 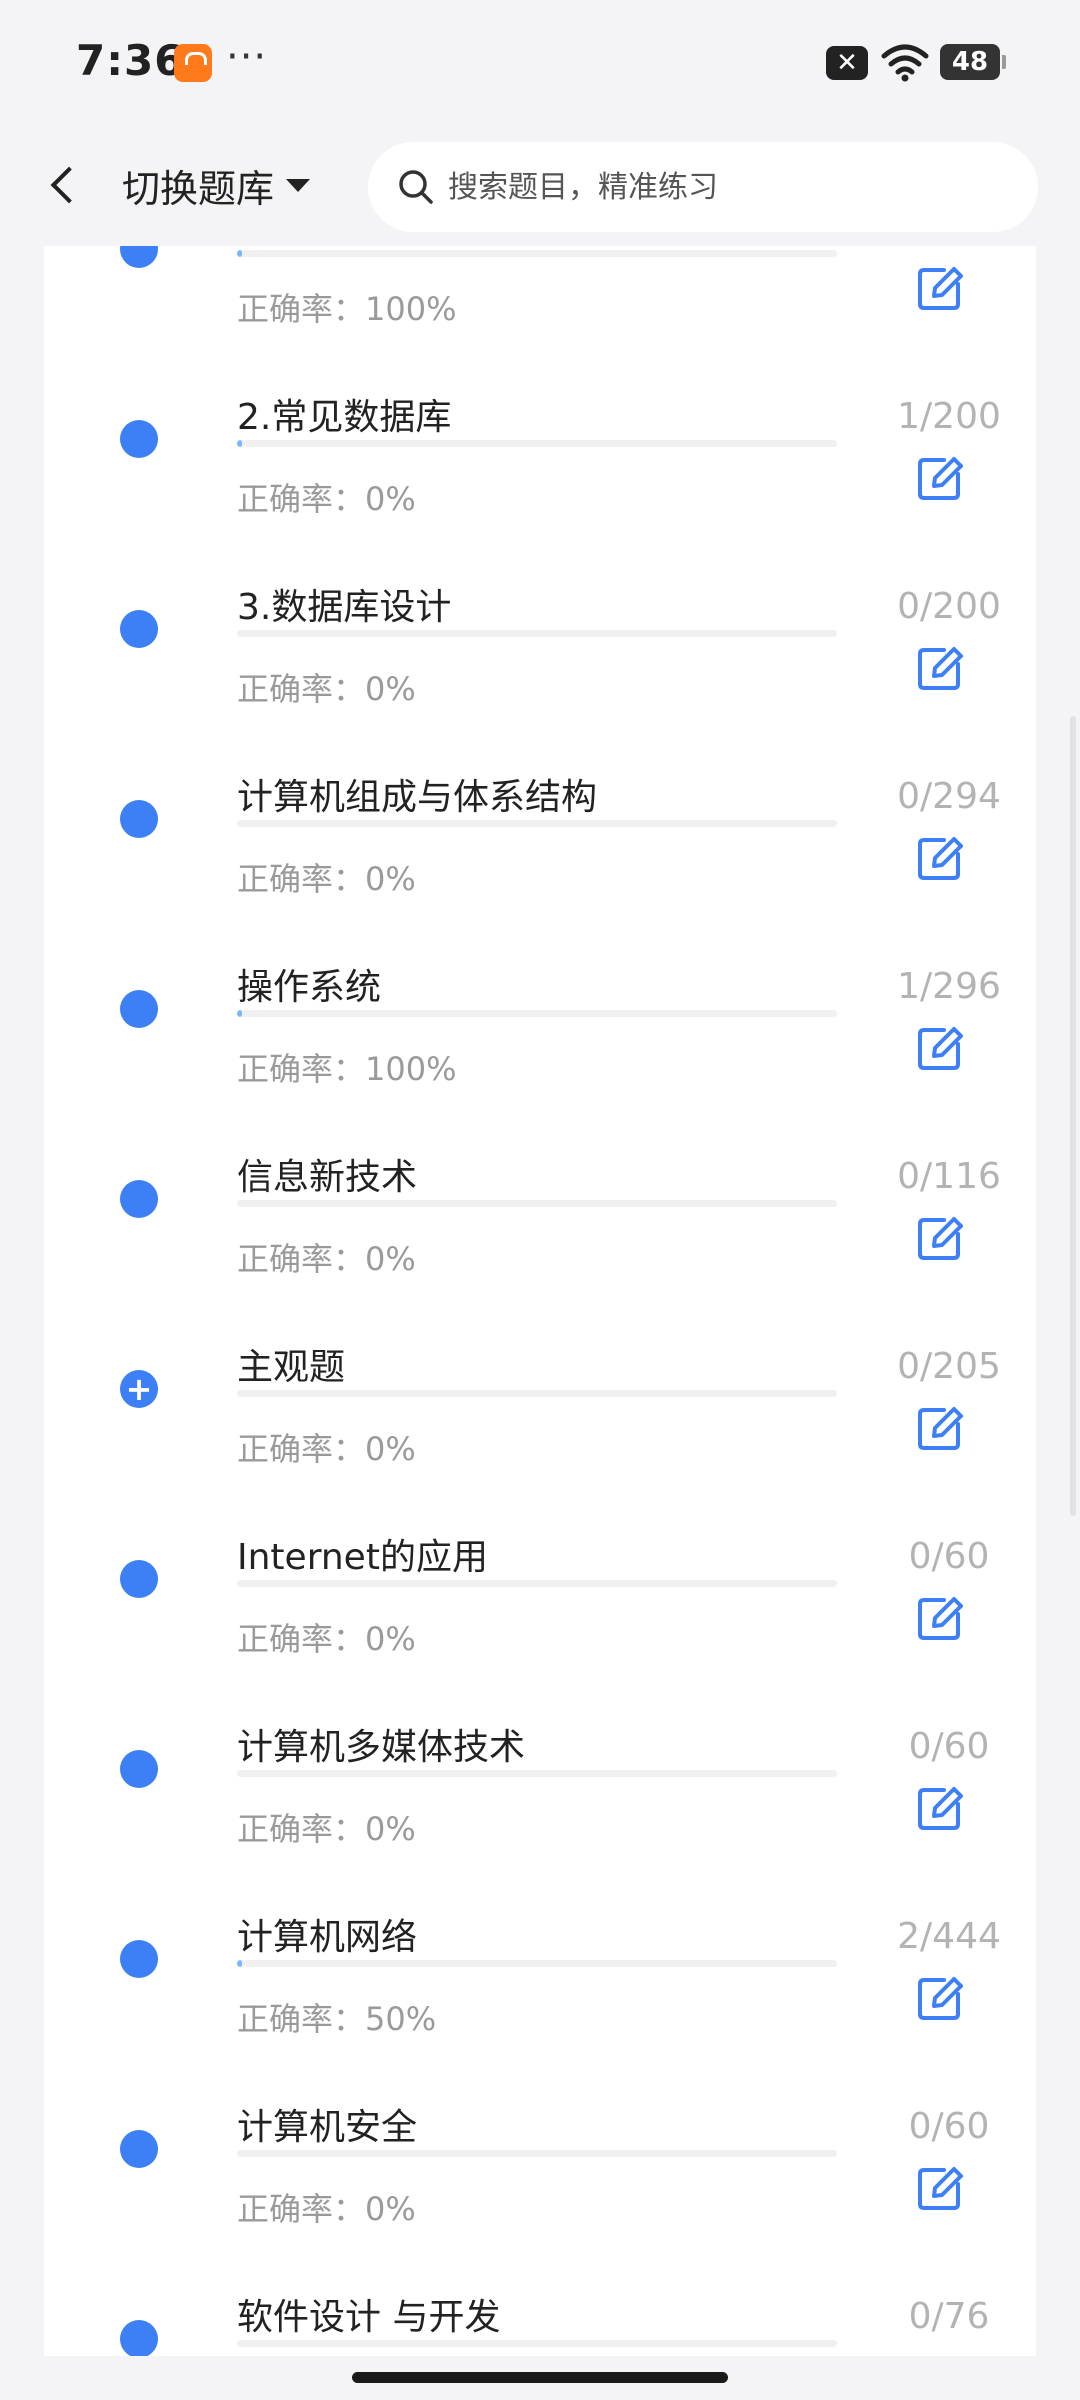 I want to click on chapter-row: 信息新技术 正确率：0% 0/116, so click(x=540, y=1169).